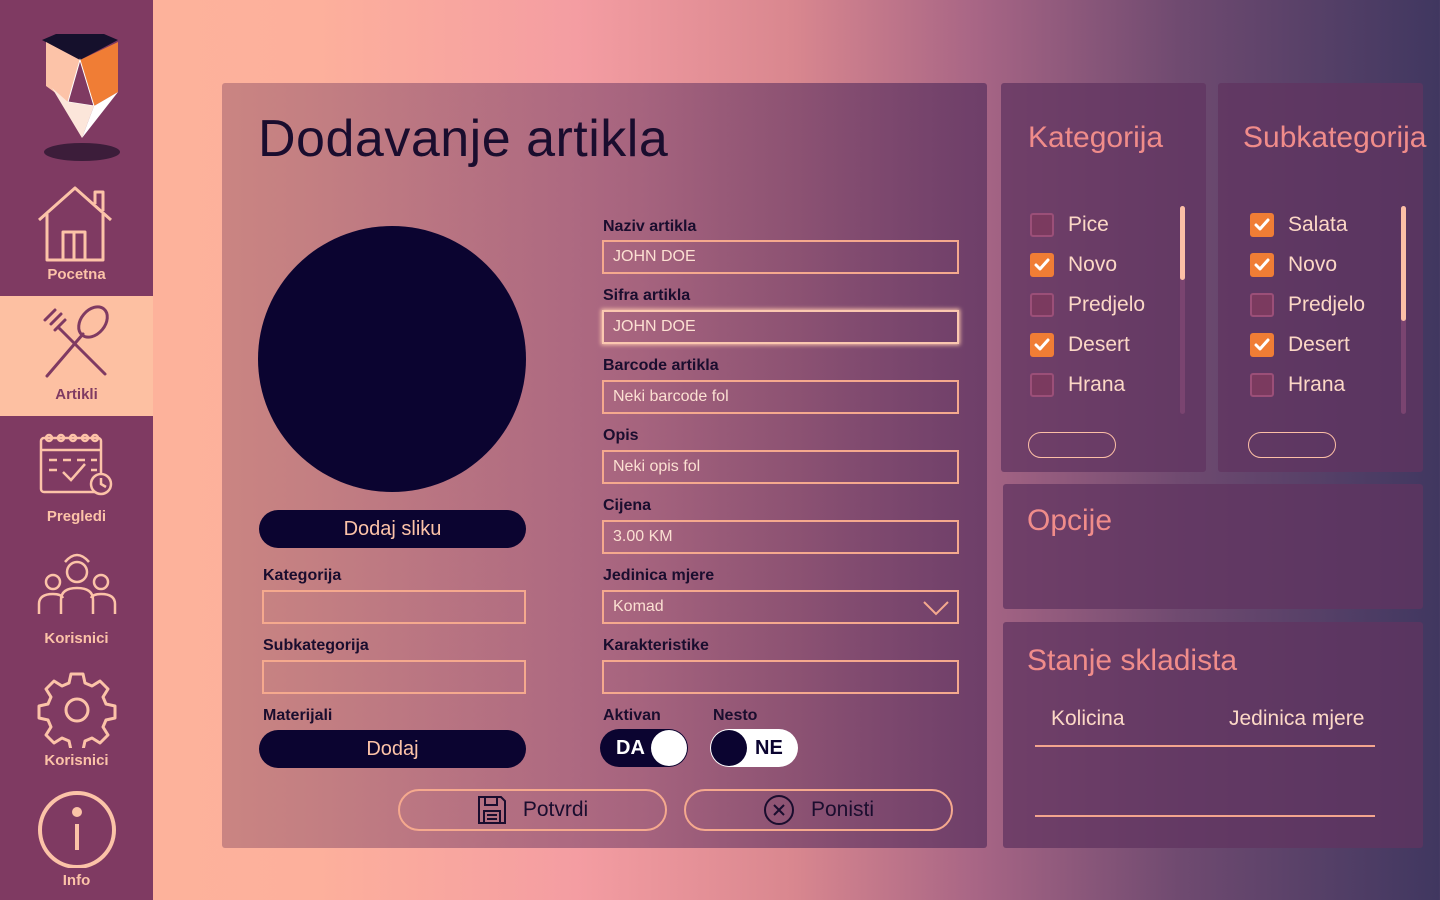 This screenshot has height=900, width=1440. I want to click on aktivan-label: Aktivan, so click(632, 715).